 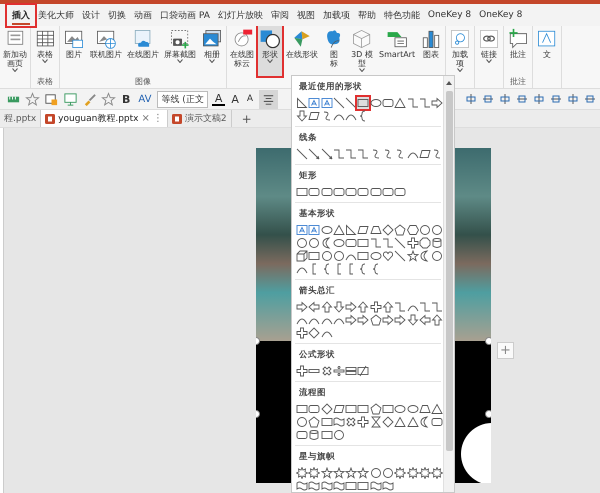 I want to click on brush-icon, so click(x=89, y=99).